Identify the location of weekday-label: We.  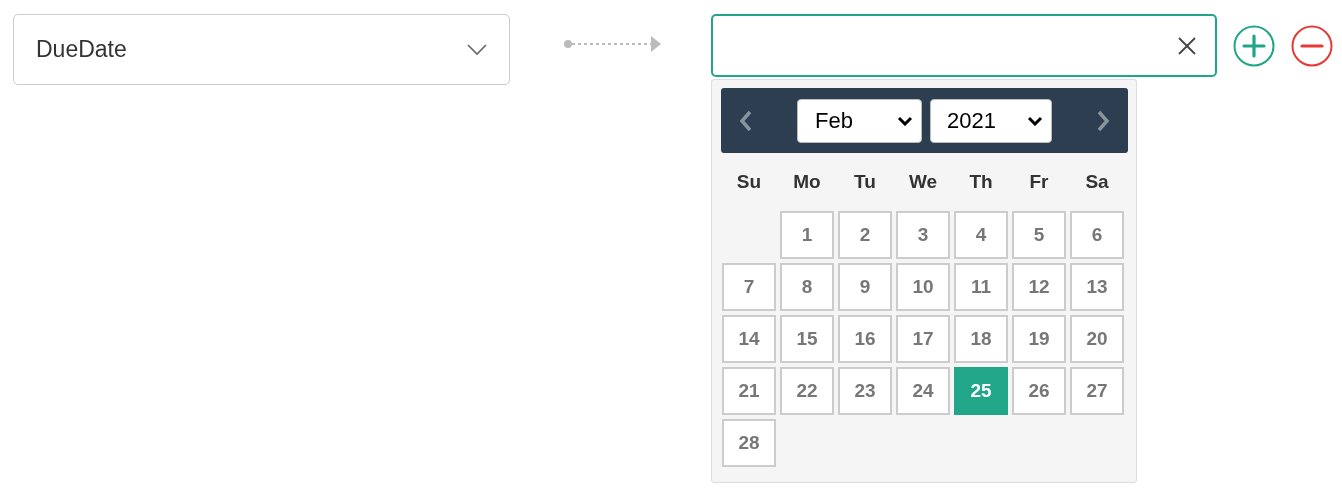
(923, 182).